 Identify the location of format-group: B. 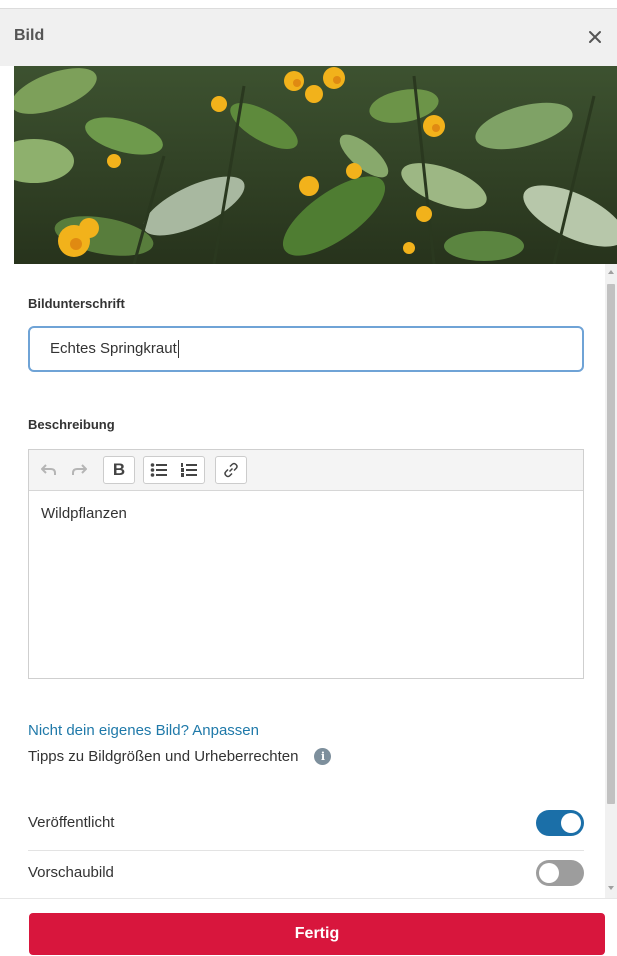
(119, 470).